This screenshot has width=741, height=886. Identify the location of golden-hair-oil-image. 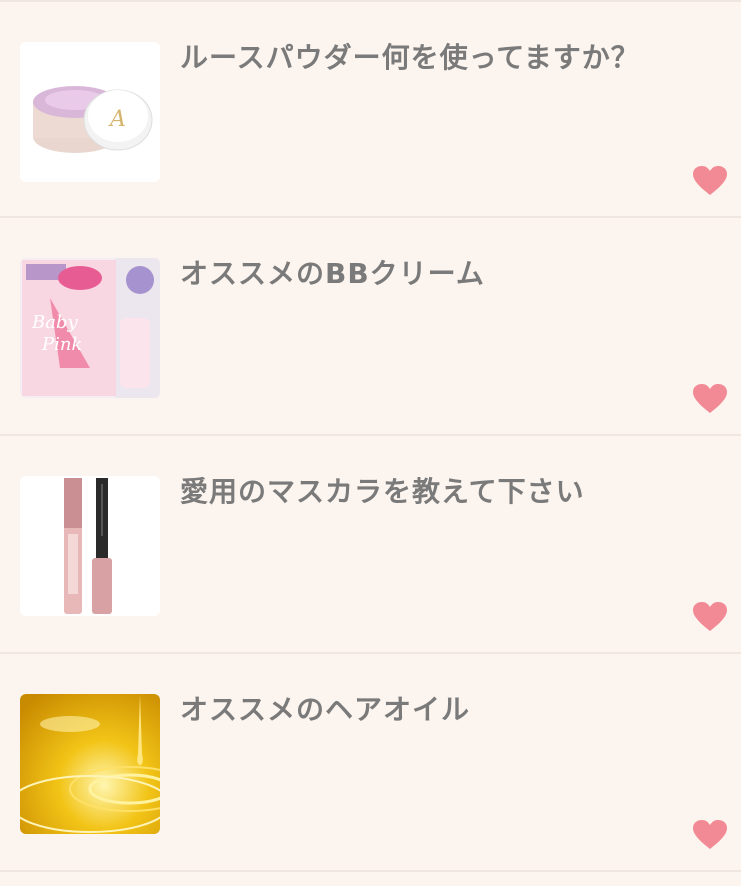
(90, 764).